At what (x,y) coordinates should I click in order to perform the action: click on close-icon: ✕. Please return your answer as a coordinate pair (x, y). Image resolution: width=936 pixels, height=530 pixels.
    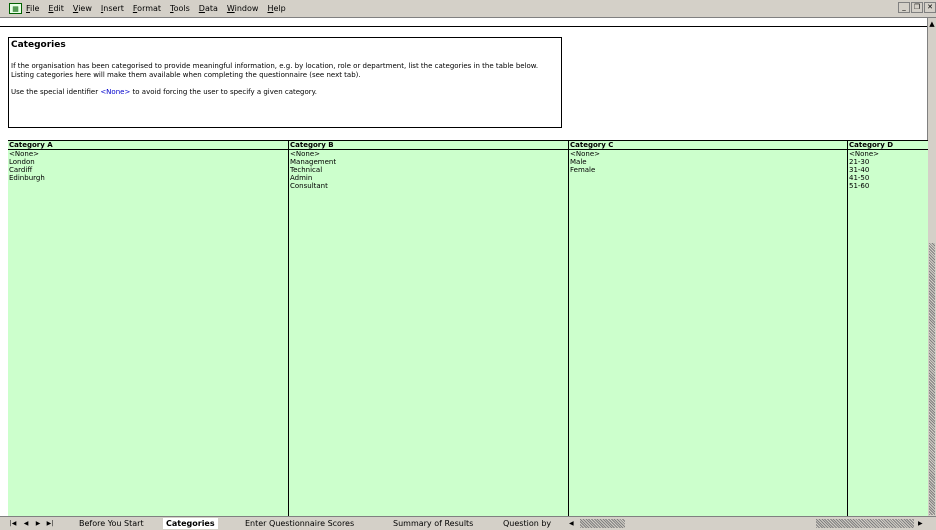
    Looking at the image, I should click on (930, 7).